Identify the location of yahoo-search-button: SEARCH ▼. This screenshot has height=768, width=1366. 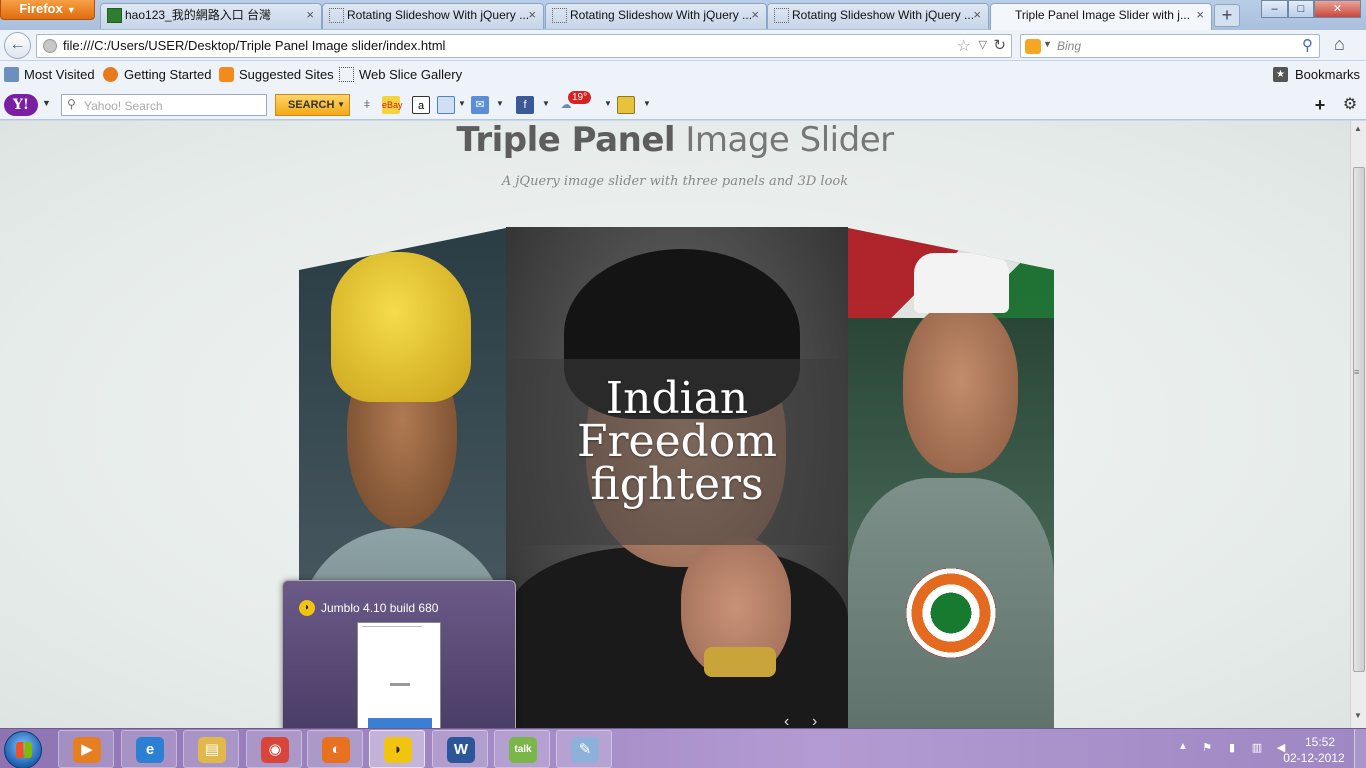
(312, 105).